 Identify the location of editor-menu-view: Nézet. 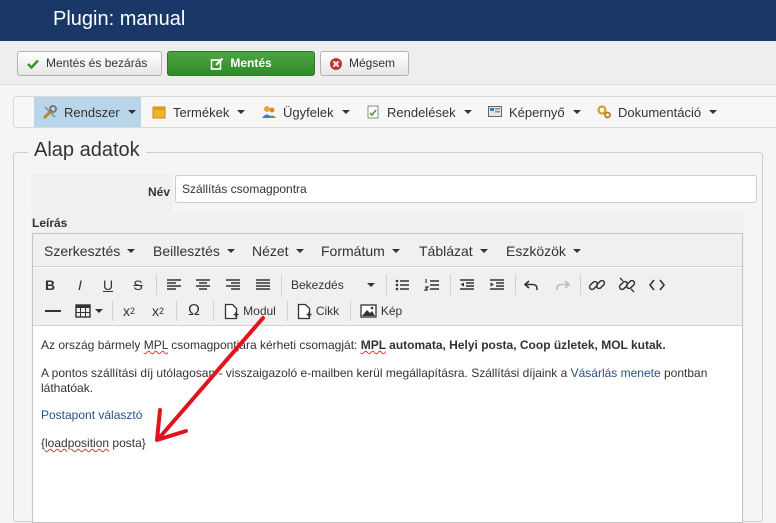
(278, 251).